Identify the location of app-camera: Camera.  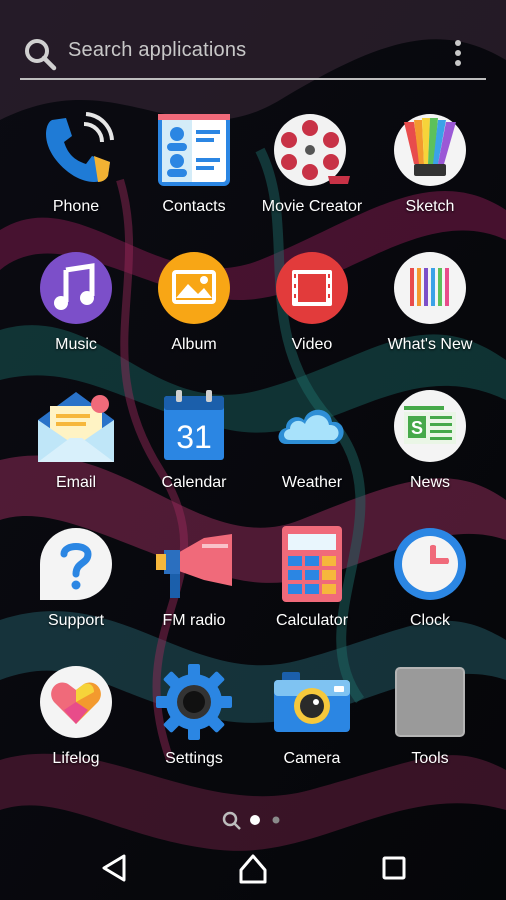
(312, 721).